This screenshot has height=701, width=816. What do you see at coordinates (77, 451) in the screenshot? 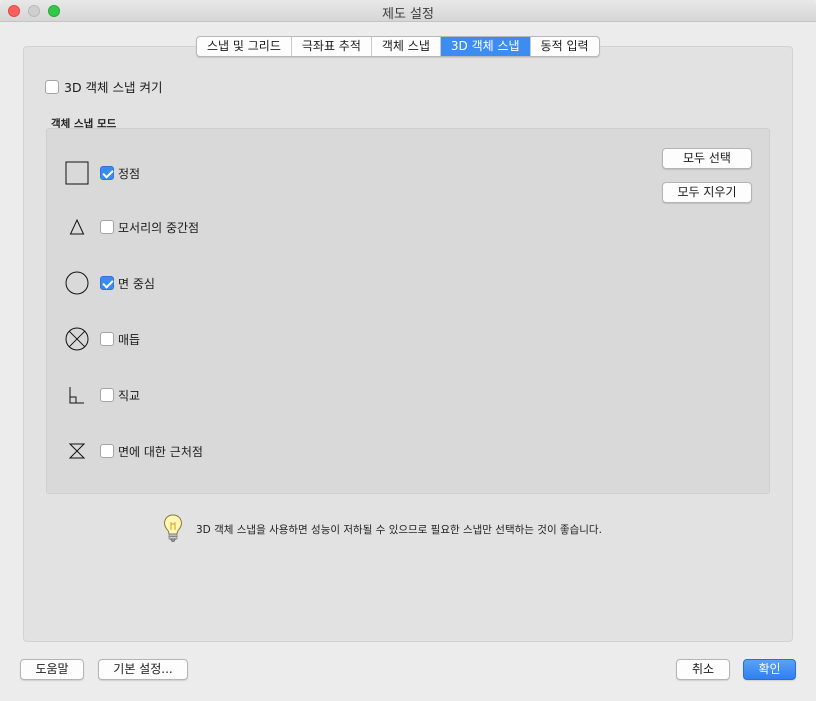
I see `nearest-hourglass-icon` at bounding box center [77, 451].